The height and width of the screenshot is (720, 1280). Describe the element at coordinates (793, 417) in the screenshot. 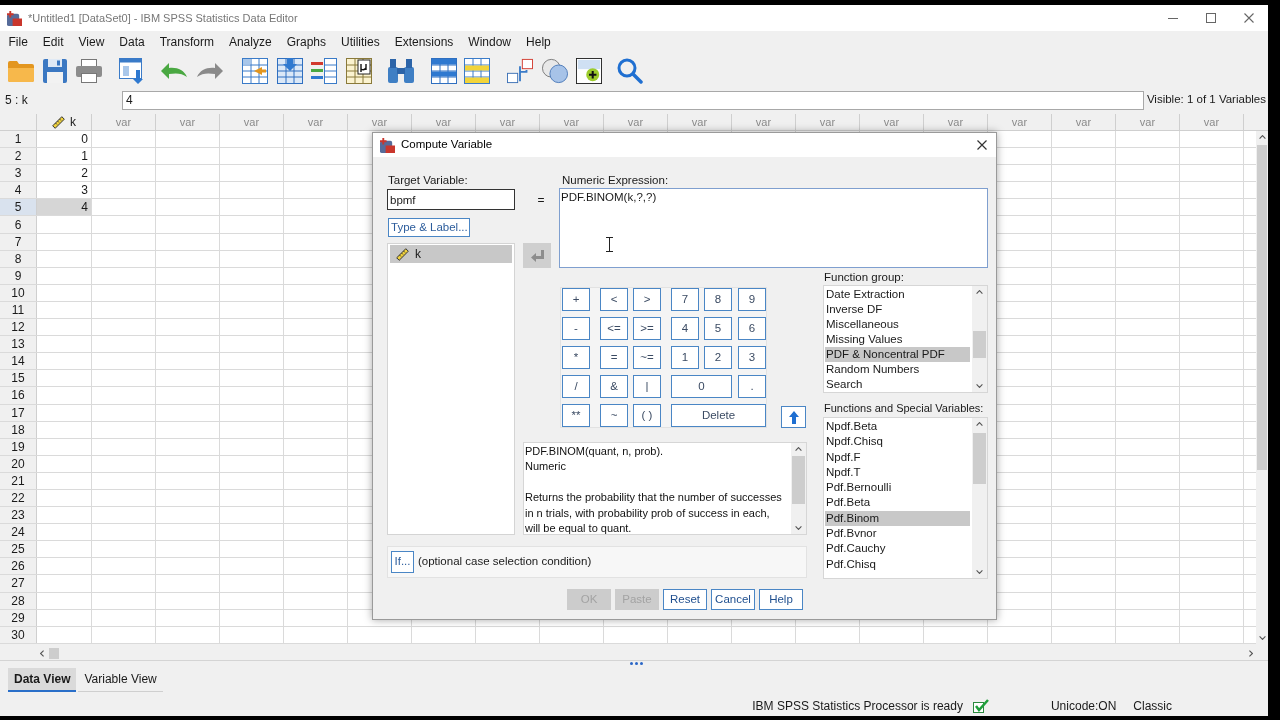

I see `insert-function-button` at that location.